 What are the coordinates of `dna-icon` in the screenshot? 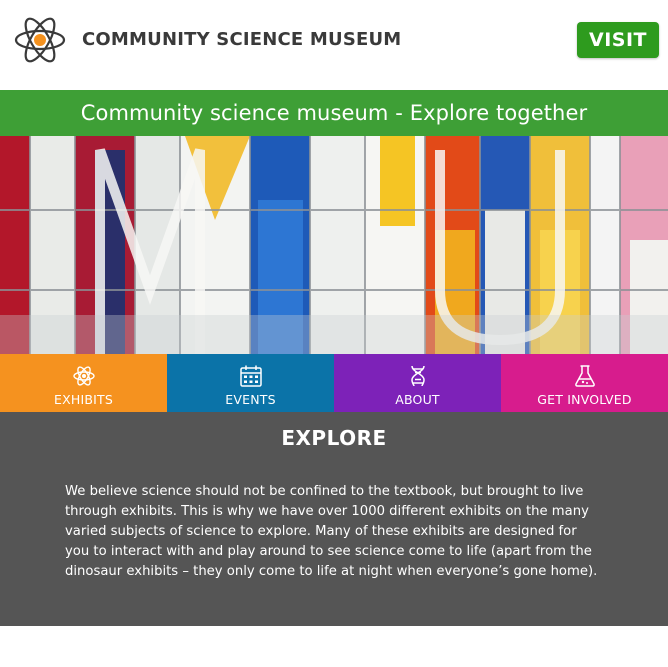 It's located at (417, 376).